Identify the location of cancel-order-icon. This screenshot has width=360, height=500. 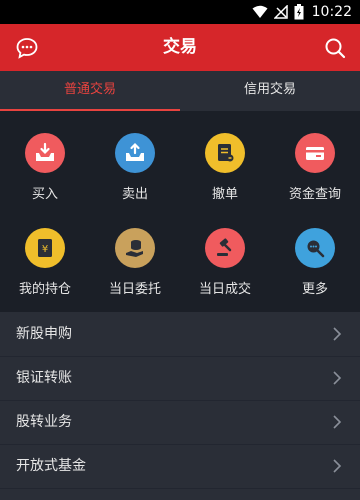
(225, 153).